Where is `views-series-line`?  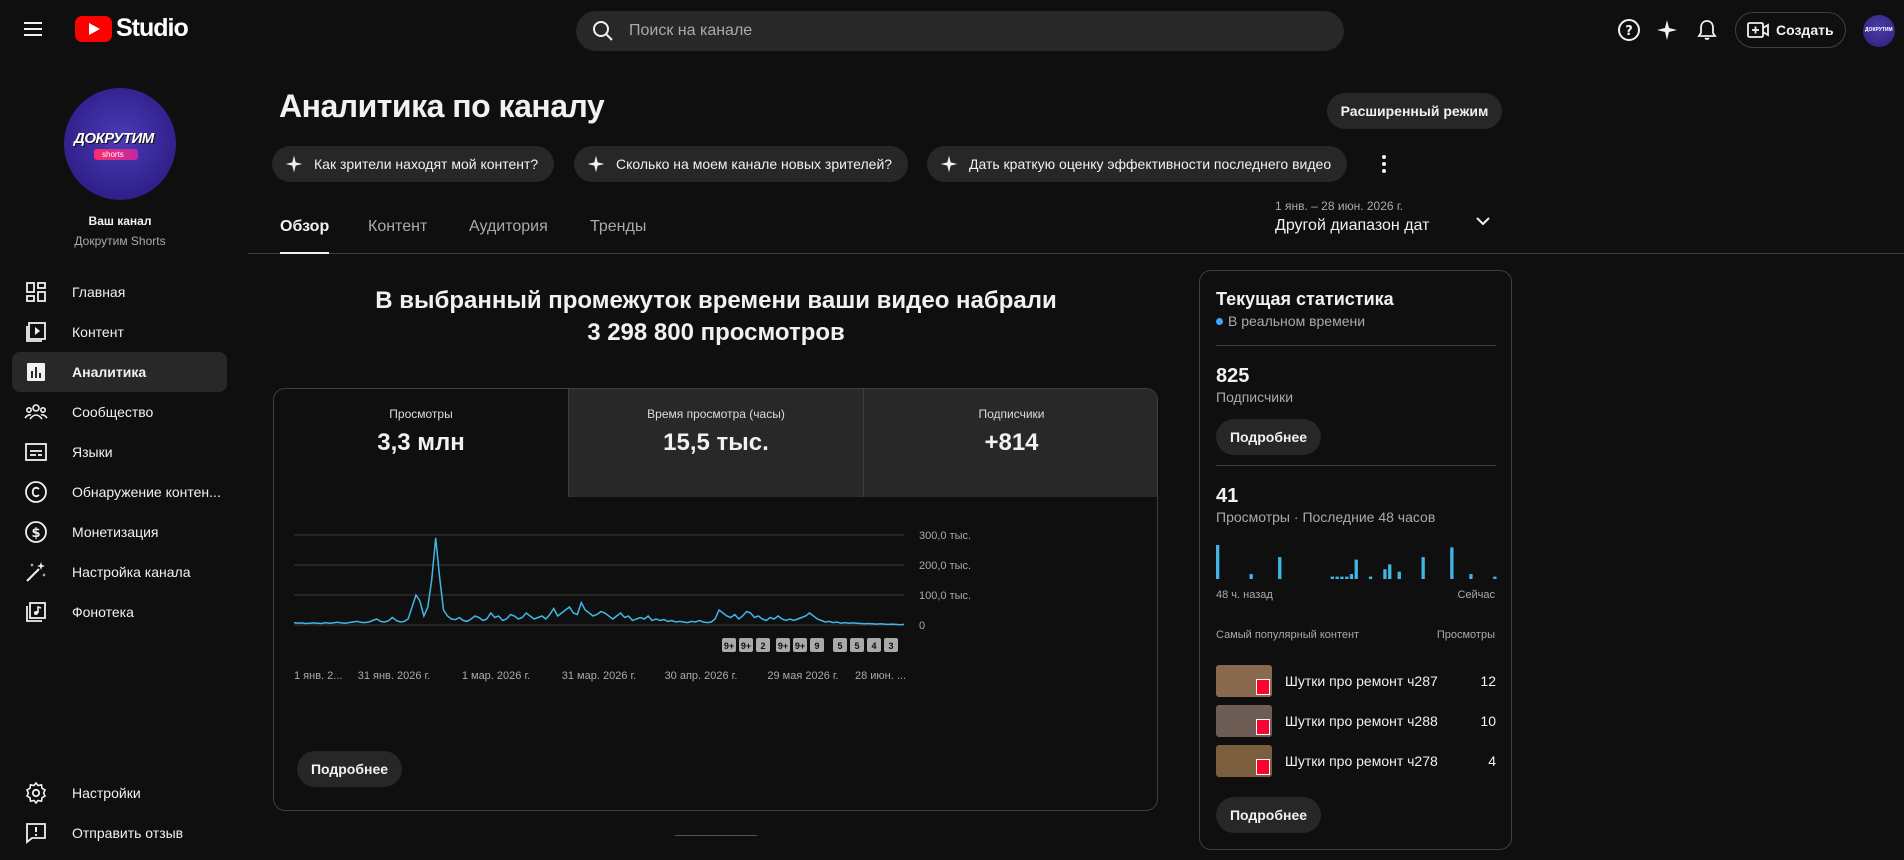 views-series-line is located at coordinates (599, 581).